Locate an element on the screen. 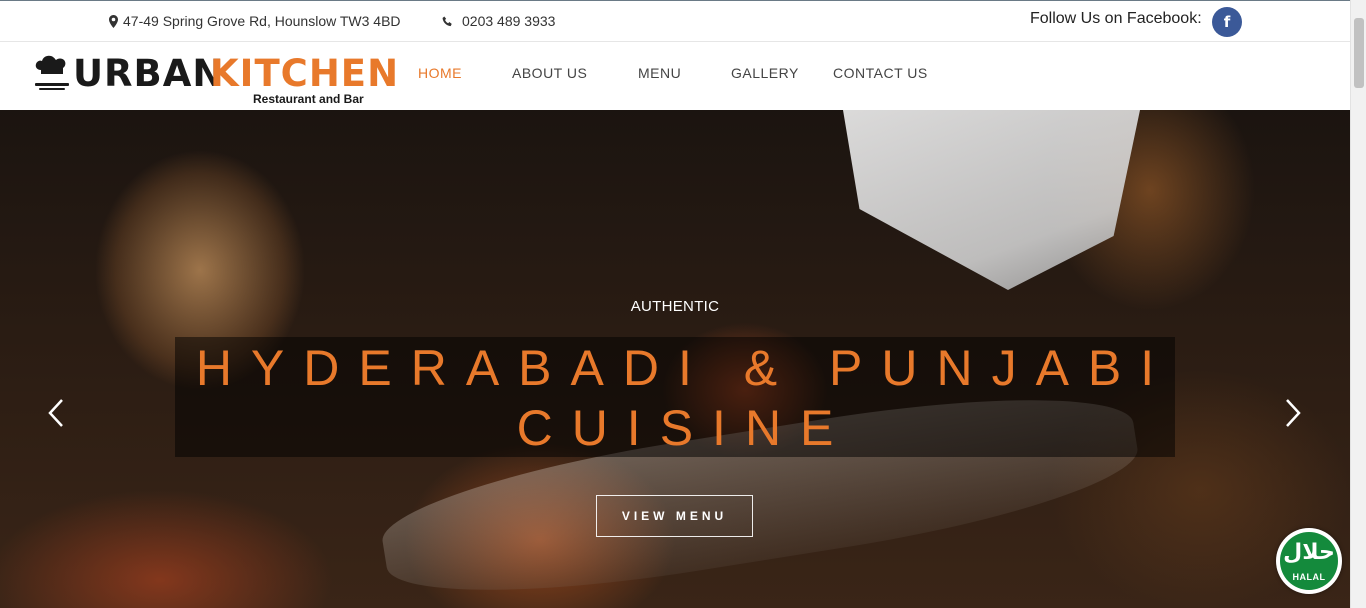  page-scrollbar is located at coordinates (1358, 304).